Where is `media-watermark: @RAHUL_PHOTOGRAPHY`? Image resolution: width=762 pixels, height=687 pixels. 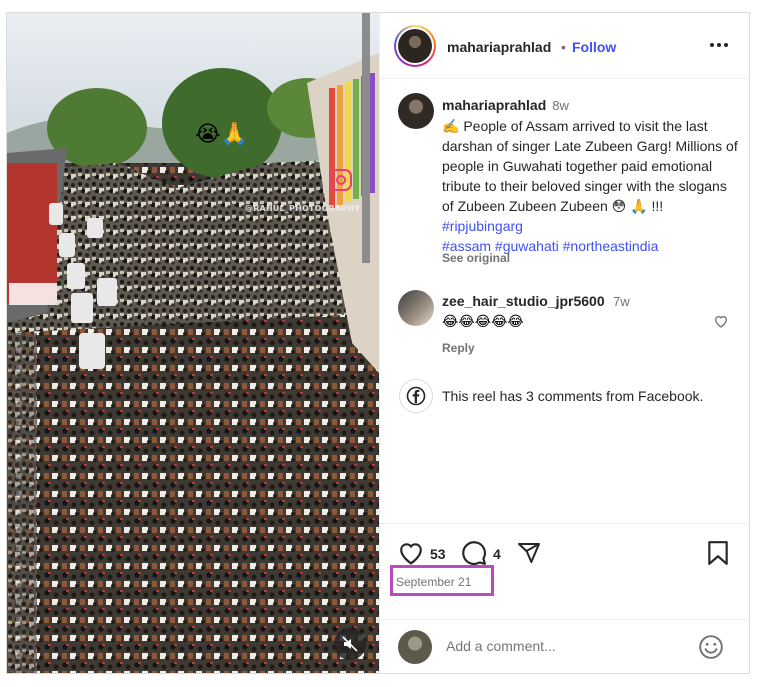 media-watermark: @RAHUL_PHOTOGRAPHY is located at coordinates (303, 208).